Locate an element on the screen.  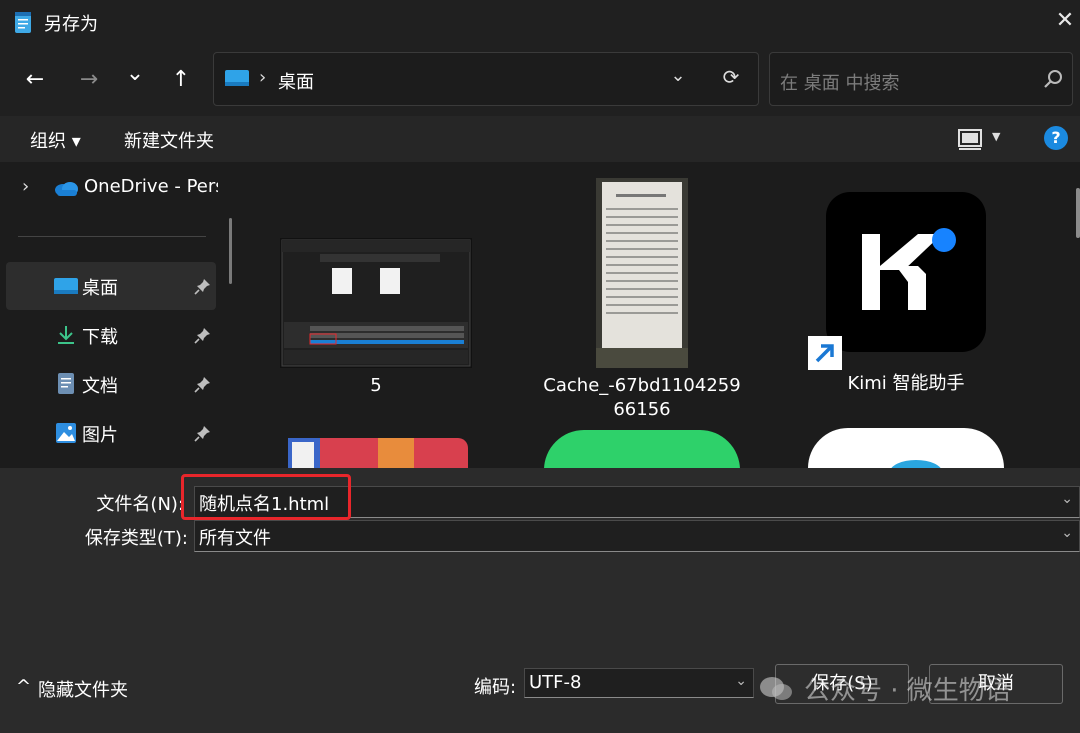
sidebar-item-documents: 文档 is located at coordinates (111, 384).